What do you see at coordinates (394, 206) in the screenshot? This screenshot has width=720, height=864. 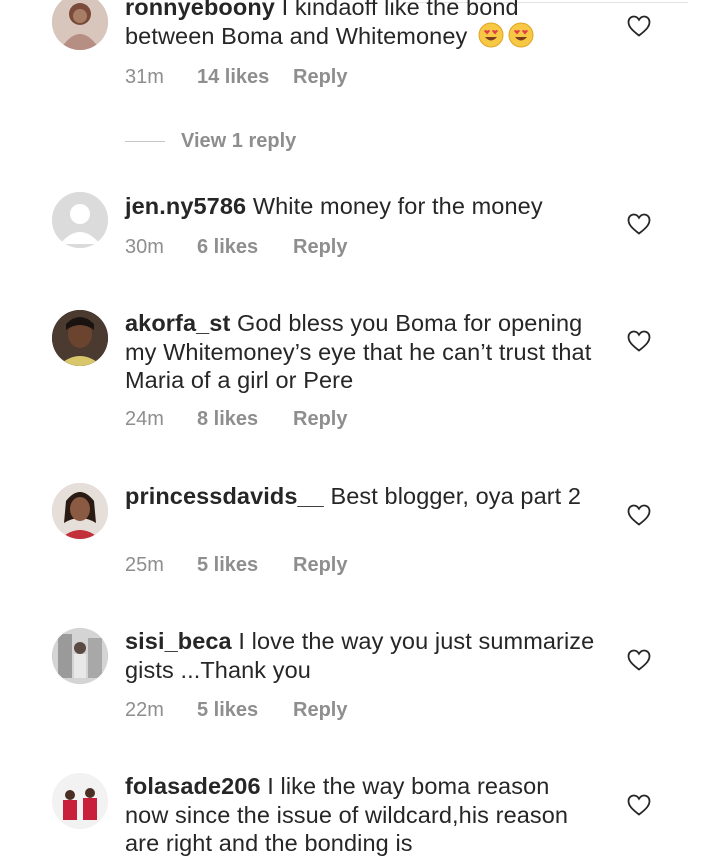 I see `comment-body: White money for the money` at bounding box center [394, 206].